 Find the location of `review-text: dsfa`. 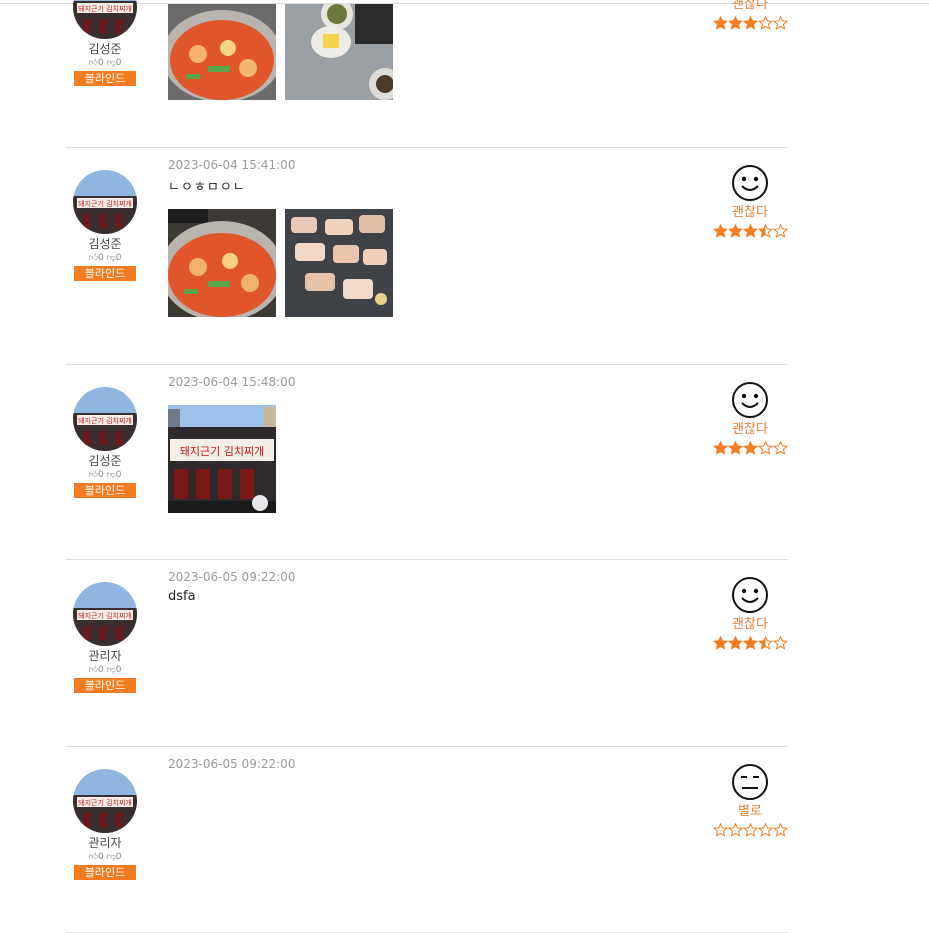

review-text: dsfa is located at coordinates (182, 596).